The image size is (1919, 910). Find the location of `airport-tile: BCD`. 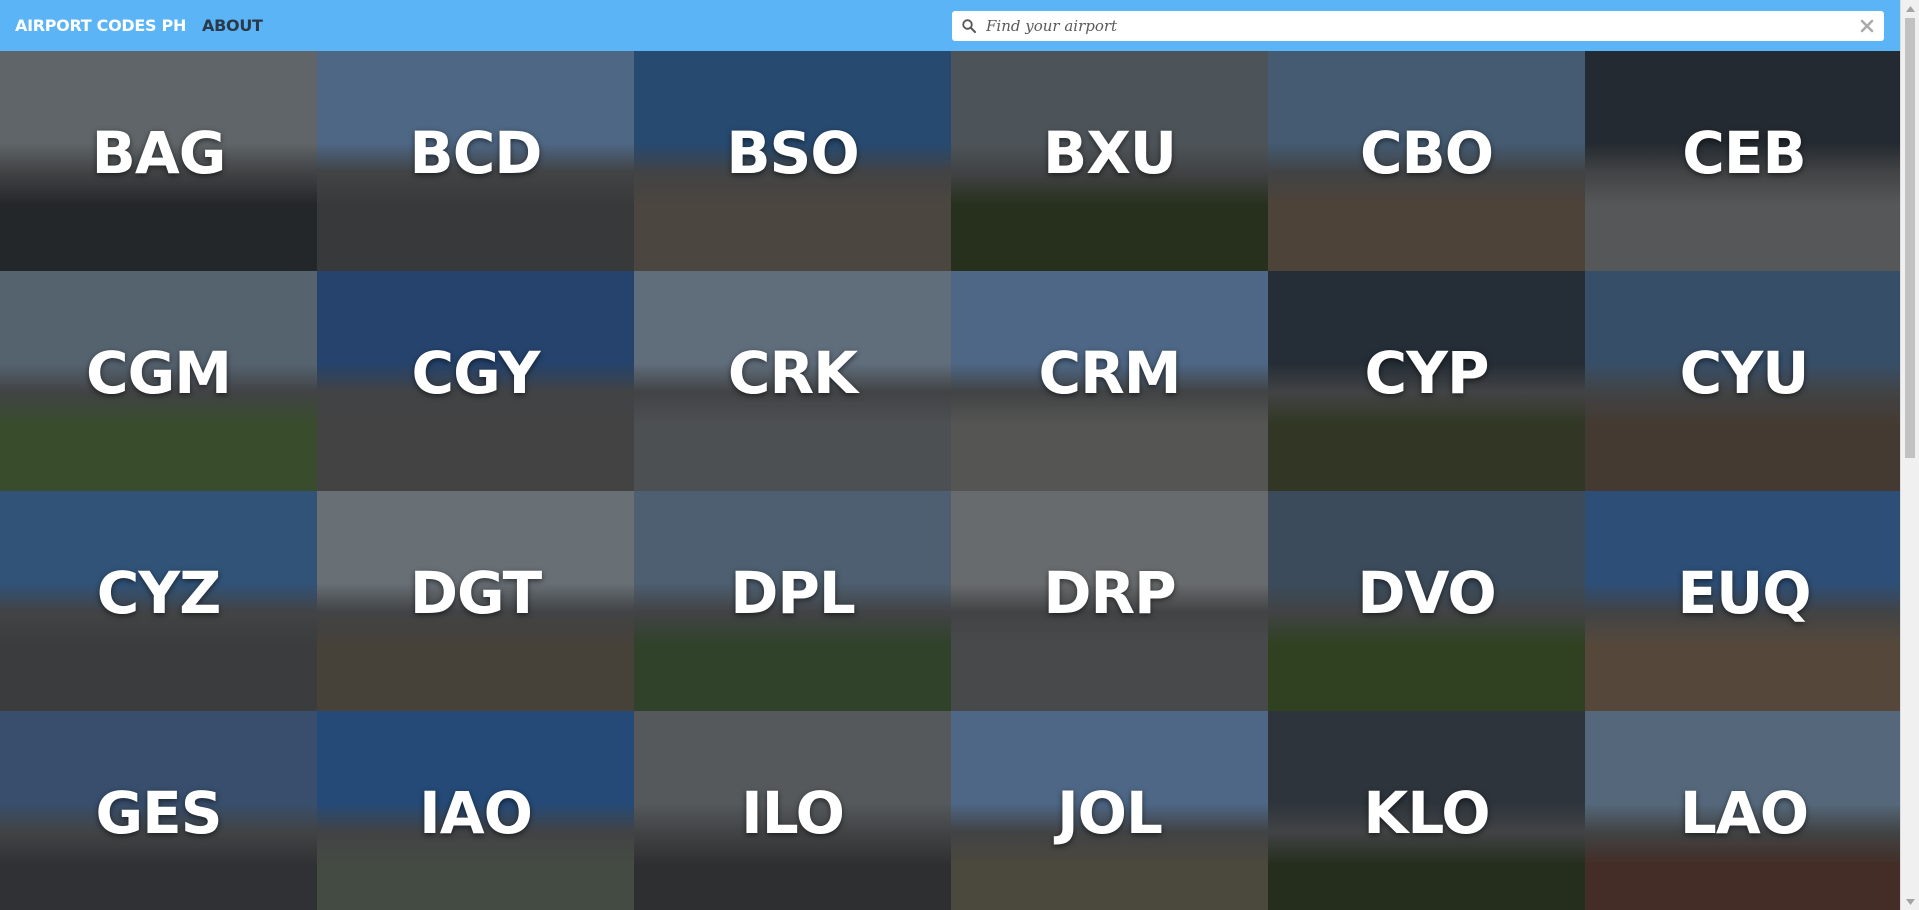

airport-tile: BCD is located at coordinates (475, 161).